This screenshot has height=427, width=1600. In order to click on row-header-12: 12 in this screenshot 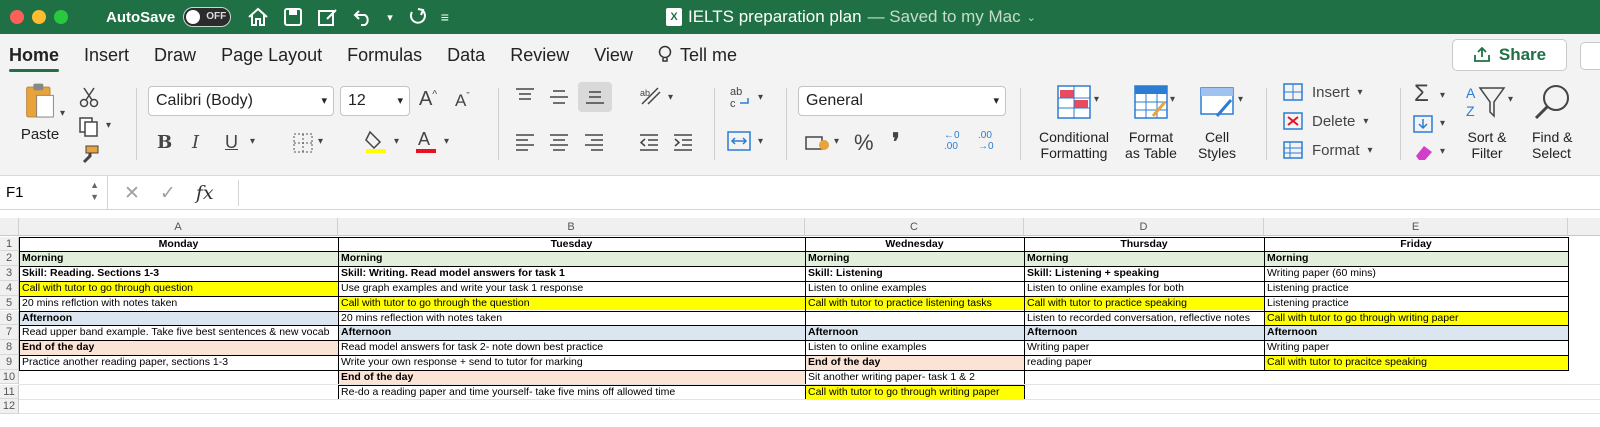, I will do `click(9, 407)`.